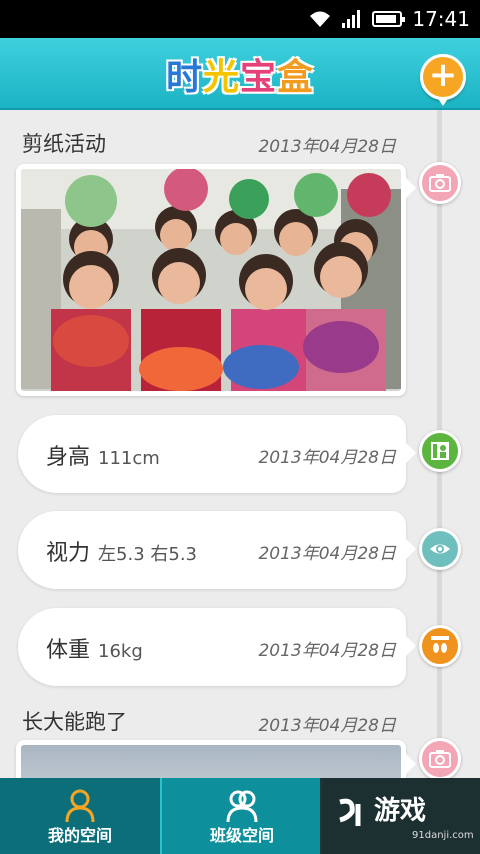  What do you see at coordinates (350, 812) in the screenshot?
I see `watermark-logo-icon` at bounding box center [350, 812].